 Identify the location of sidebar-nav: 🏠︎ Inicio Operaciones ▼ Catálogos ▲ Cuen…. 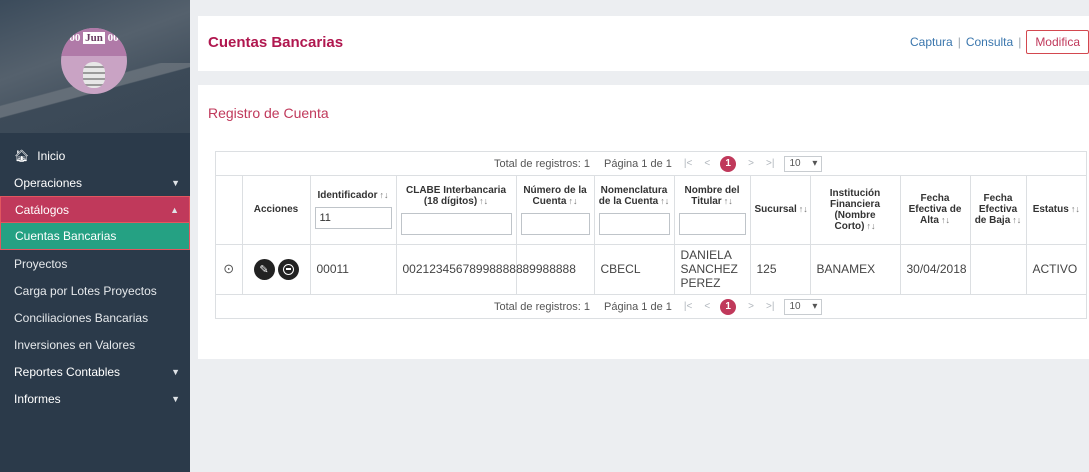
(95, 277).